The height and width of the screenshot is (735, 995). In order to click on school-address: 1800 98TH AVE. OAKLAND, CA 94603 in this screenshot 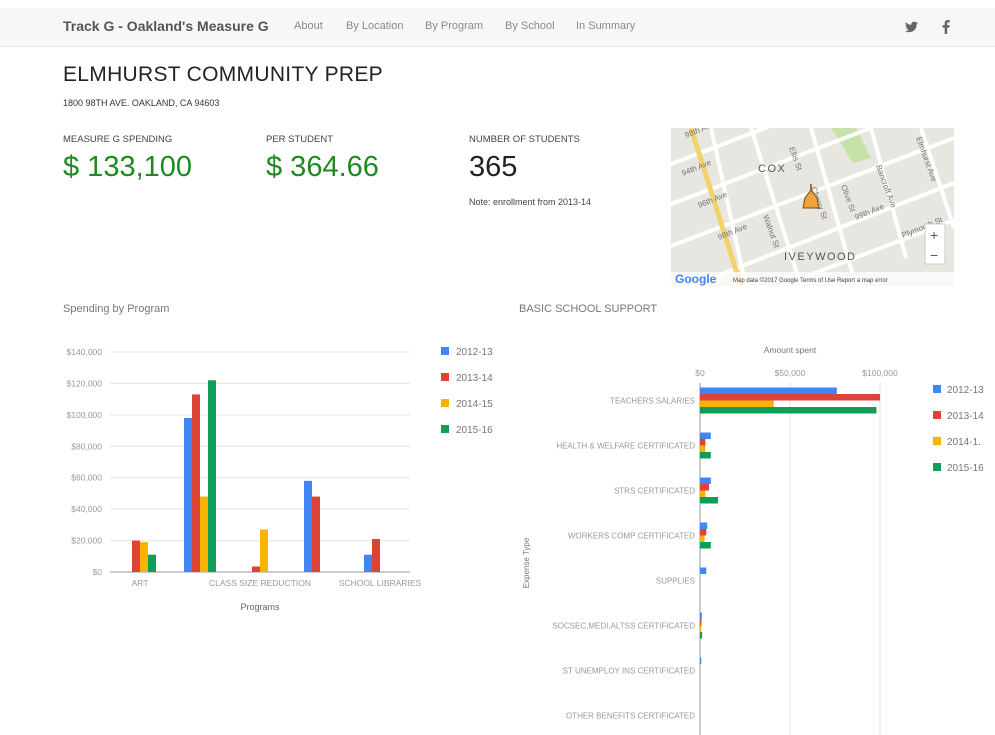, I will do `click(141, 103)`.